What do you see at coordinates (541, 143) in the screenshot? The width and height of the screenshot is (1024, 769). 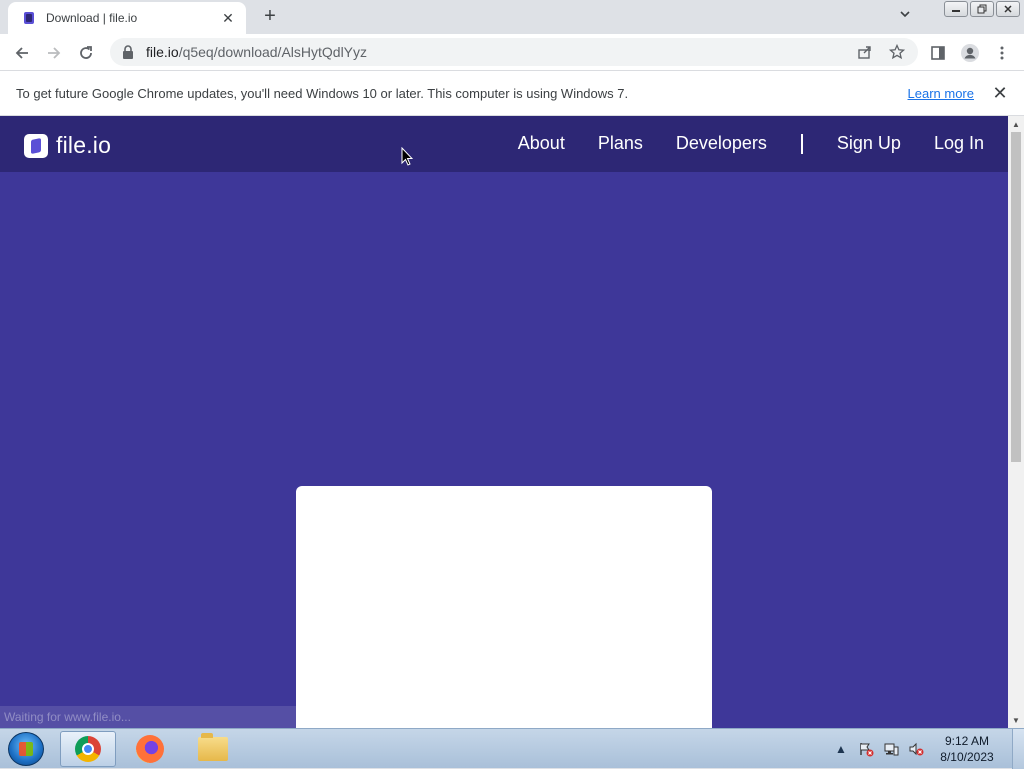 I see `nav-about: About` at bounding box center [541, 143].